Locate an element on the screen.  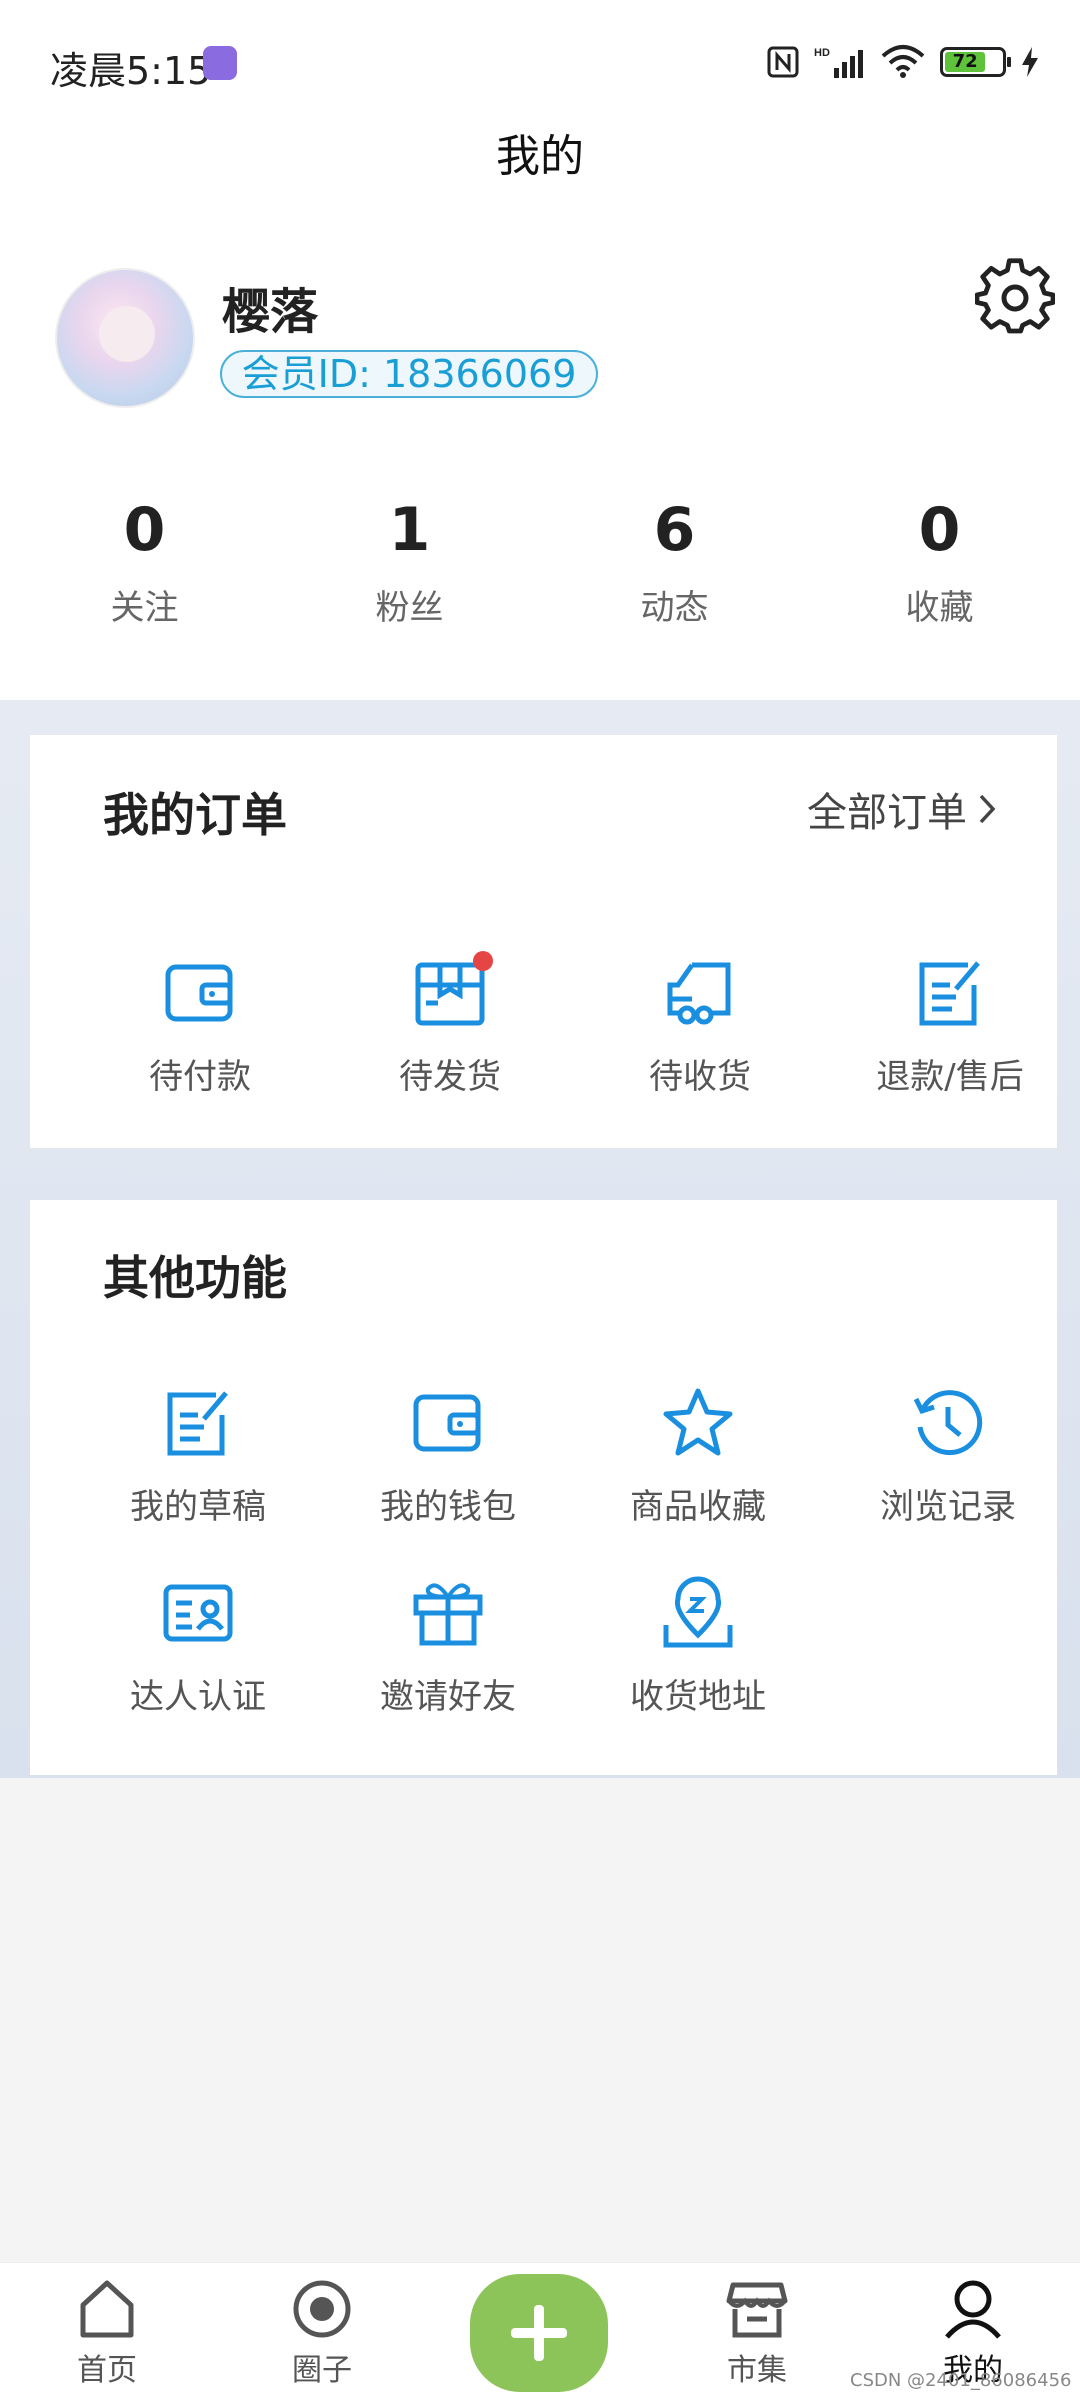
truck-icon is located at coordinates (699, 993).